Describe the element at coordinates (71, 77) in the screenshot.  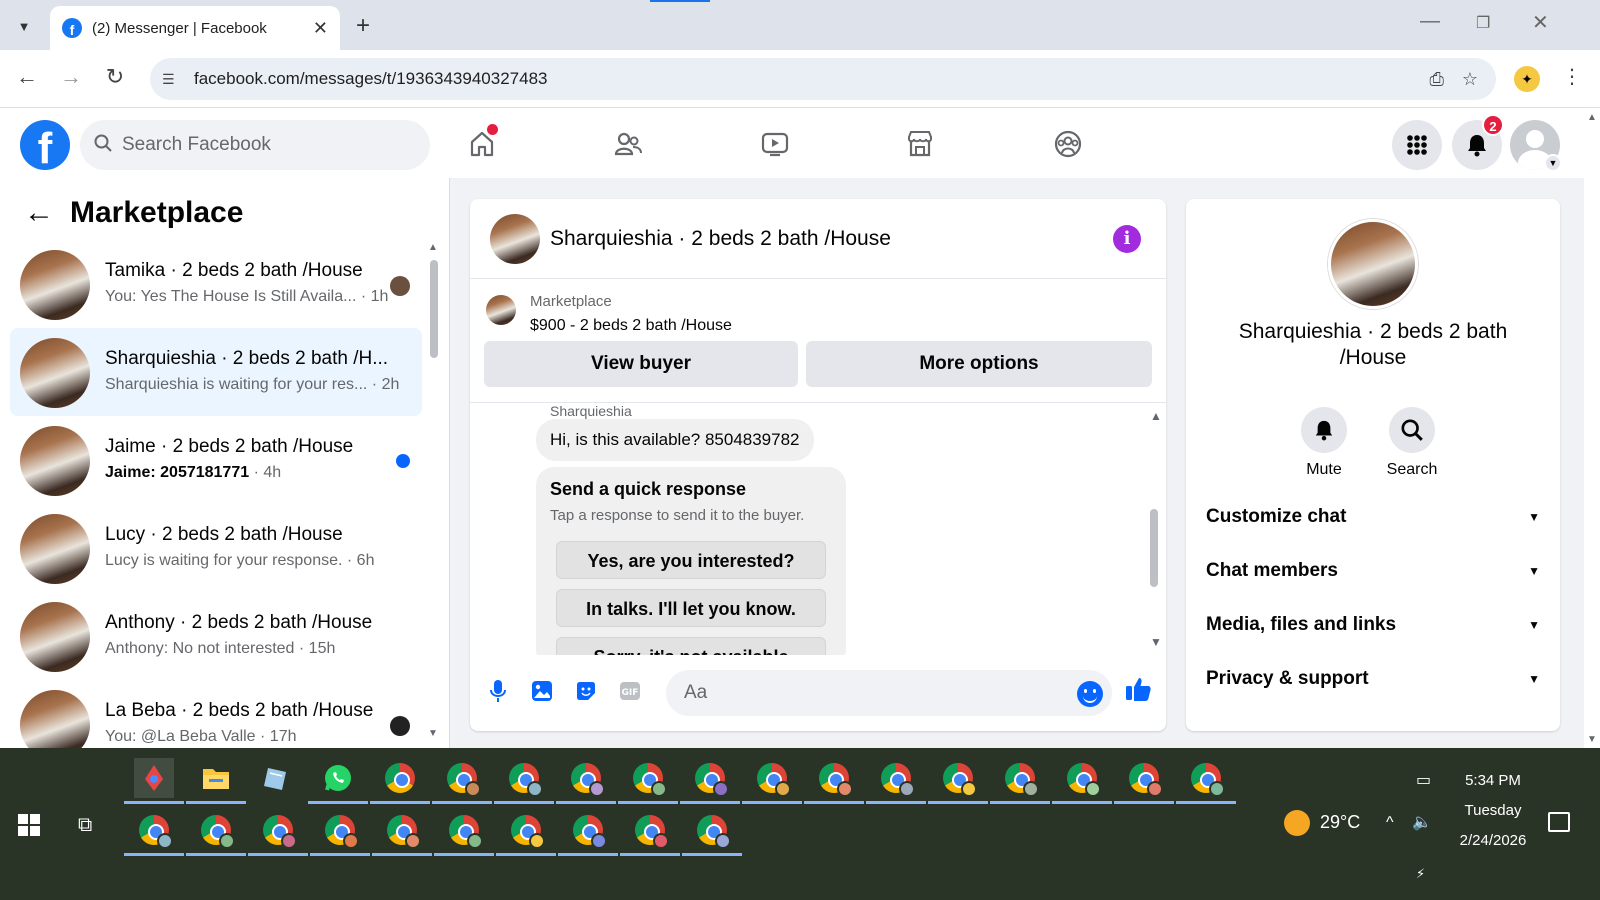
I see `forward-arrow-icon: →` at that location.